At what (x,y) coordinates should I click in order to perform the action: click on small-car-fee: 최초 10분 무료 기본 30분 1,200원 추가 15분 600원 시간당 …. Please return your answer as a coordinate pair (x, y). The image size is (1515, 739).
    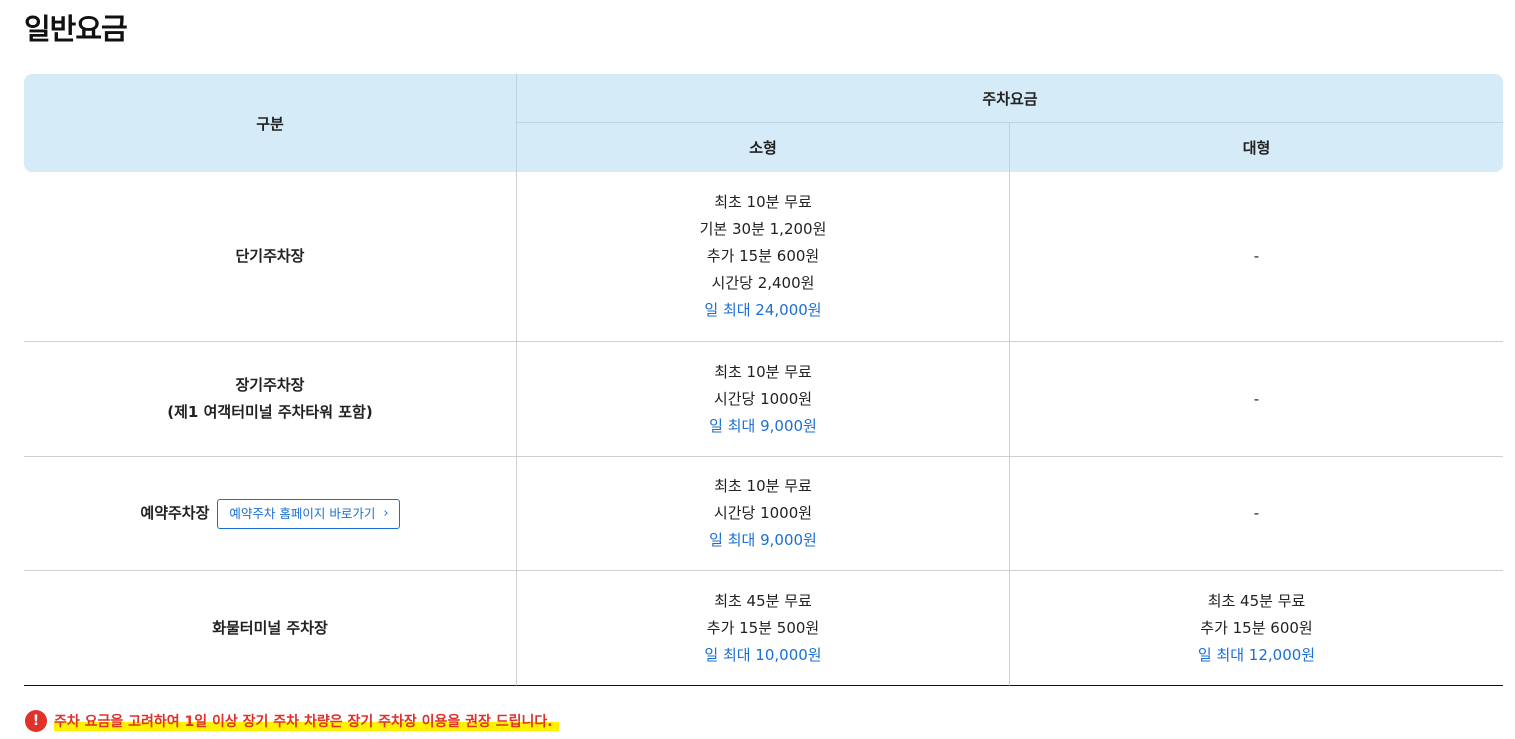
    Looking at the image, I should click on (762, 257).